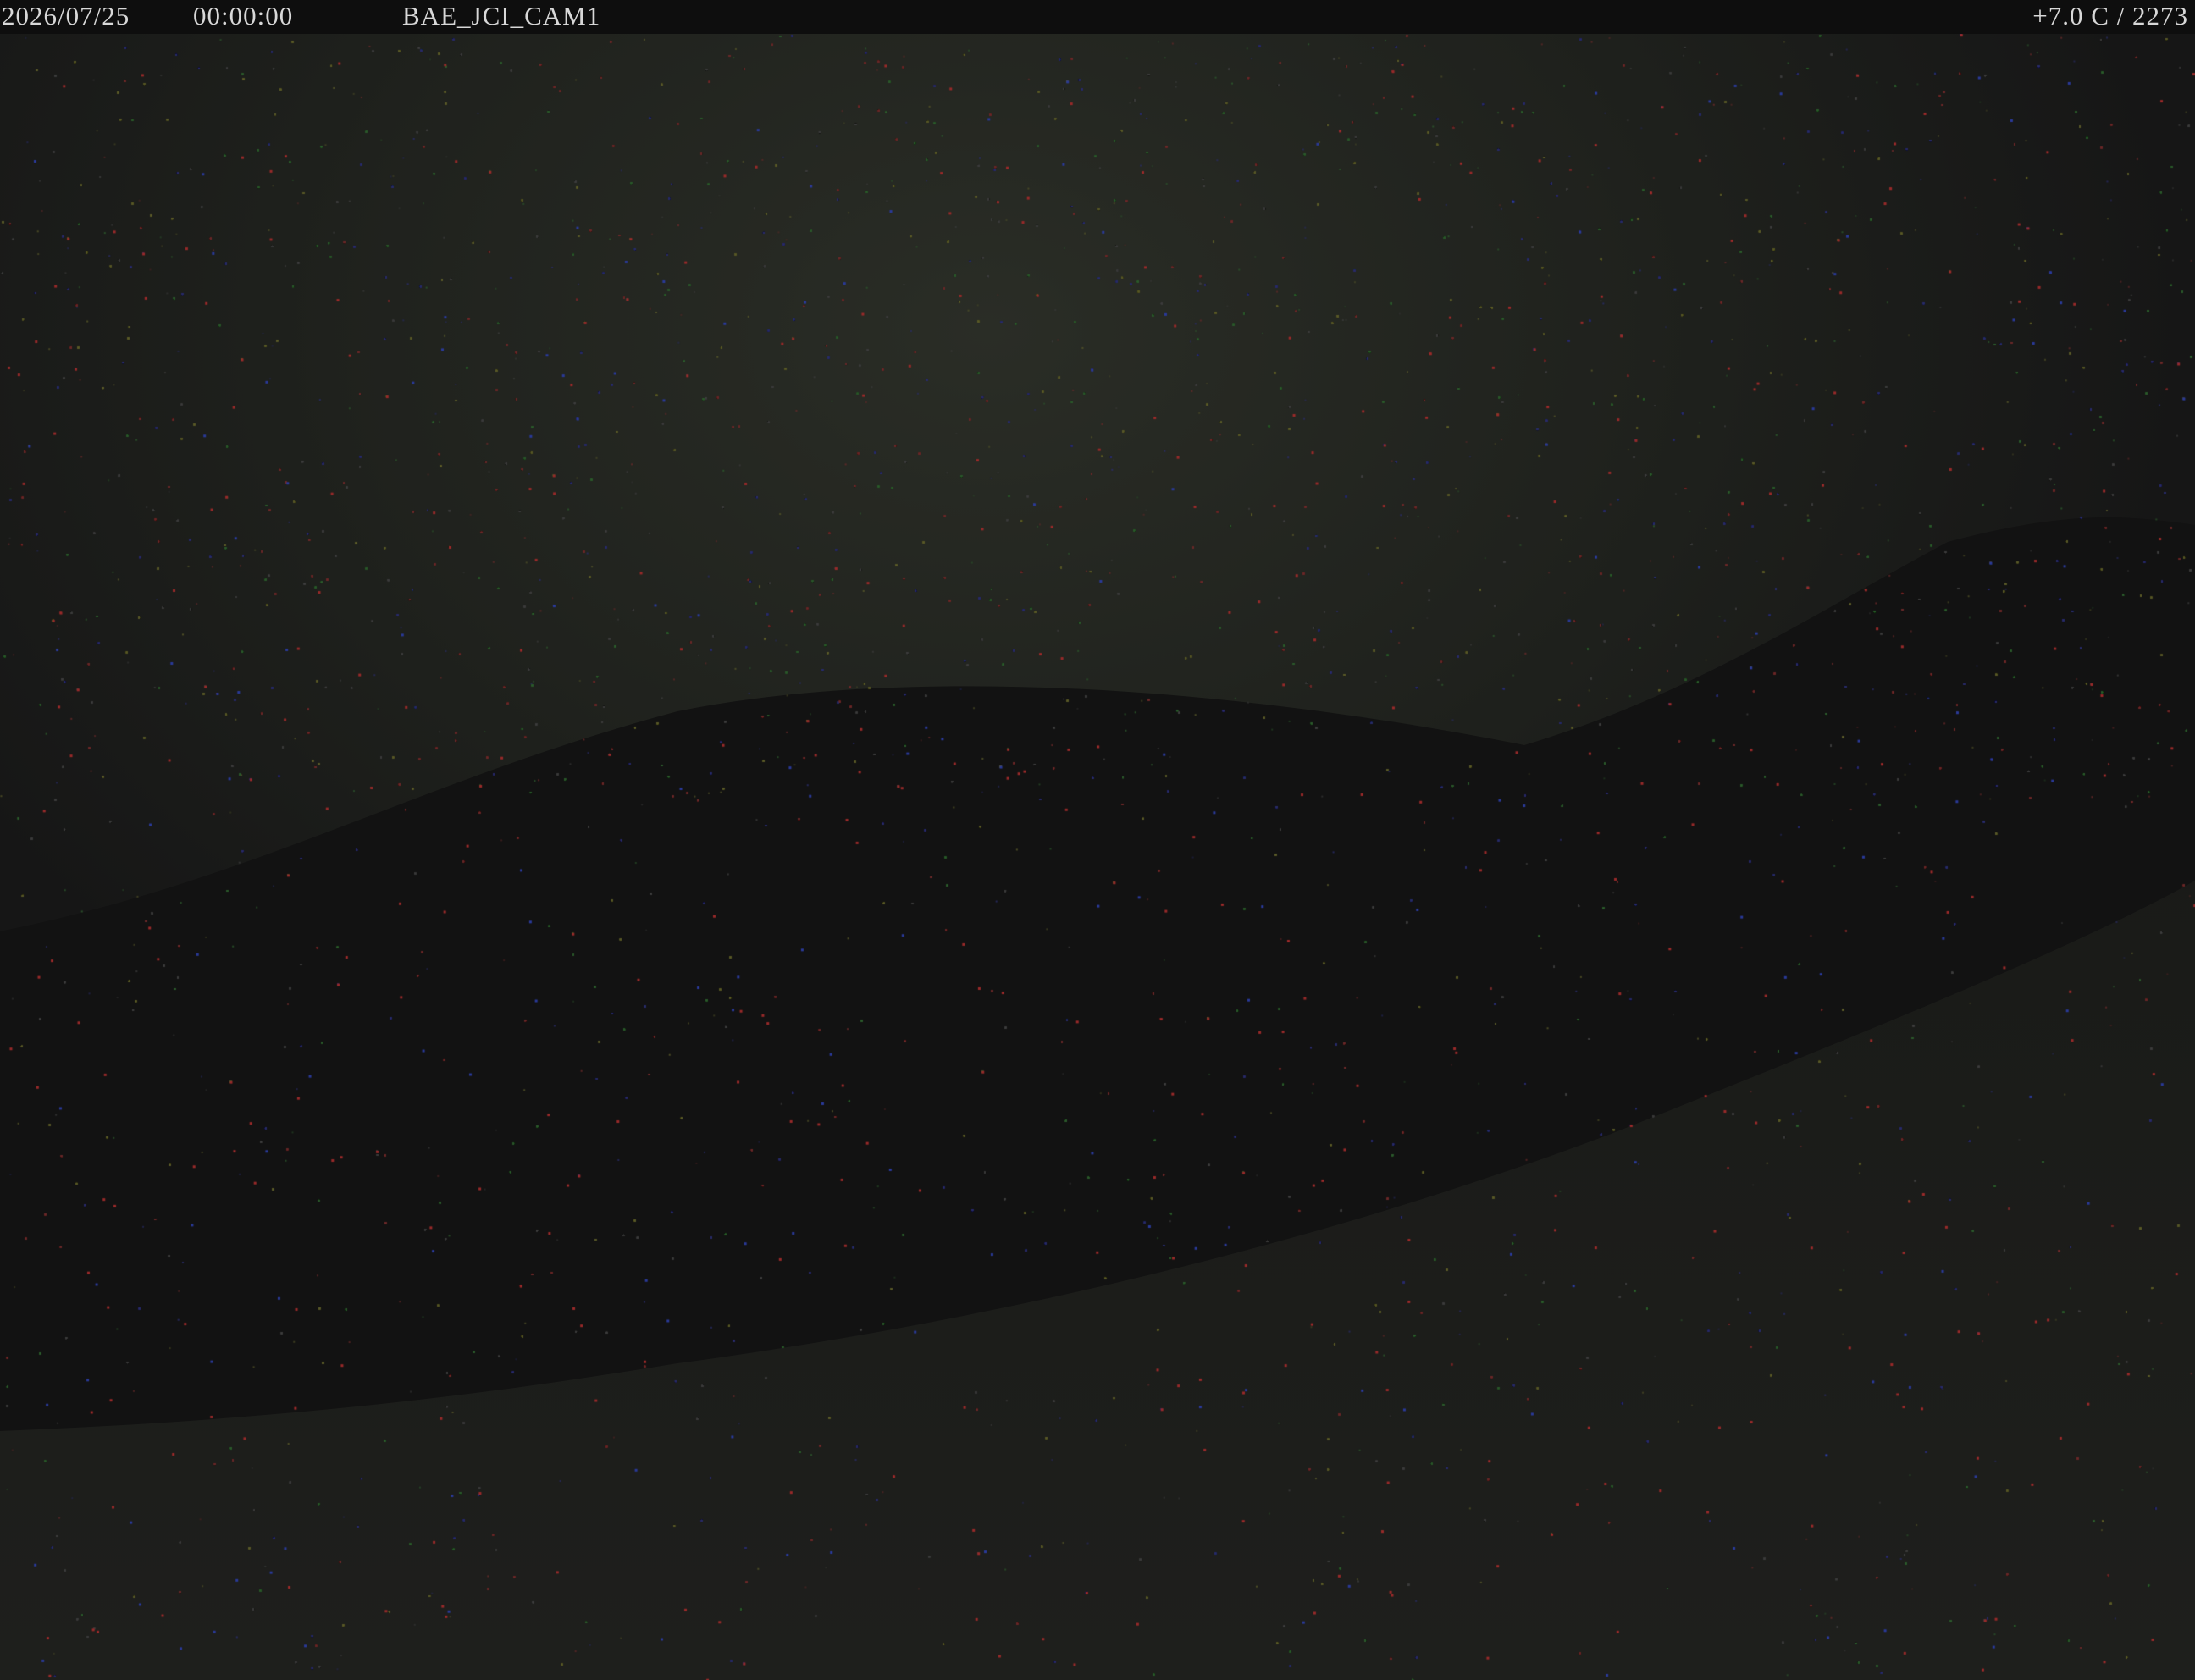  What do you see at coordinates (502, 15) in the screenshot?
I see `camera-id-label: BAE_JCI_CAM1` at bounding box center [502, 15].